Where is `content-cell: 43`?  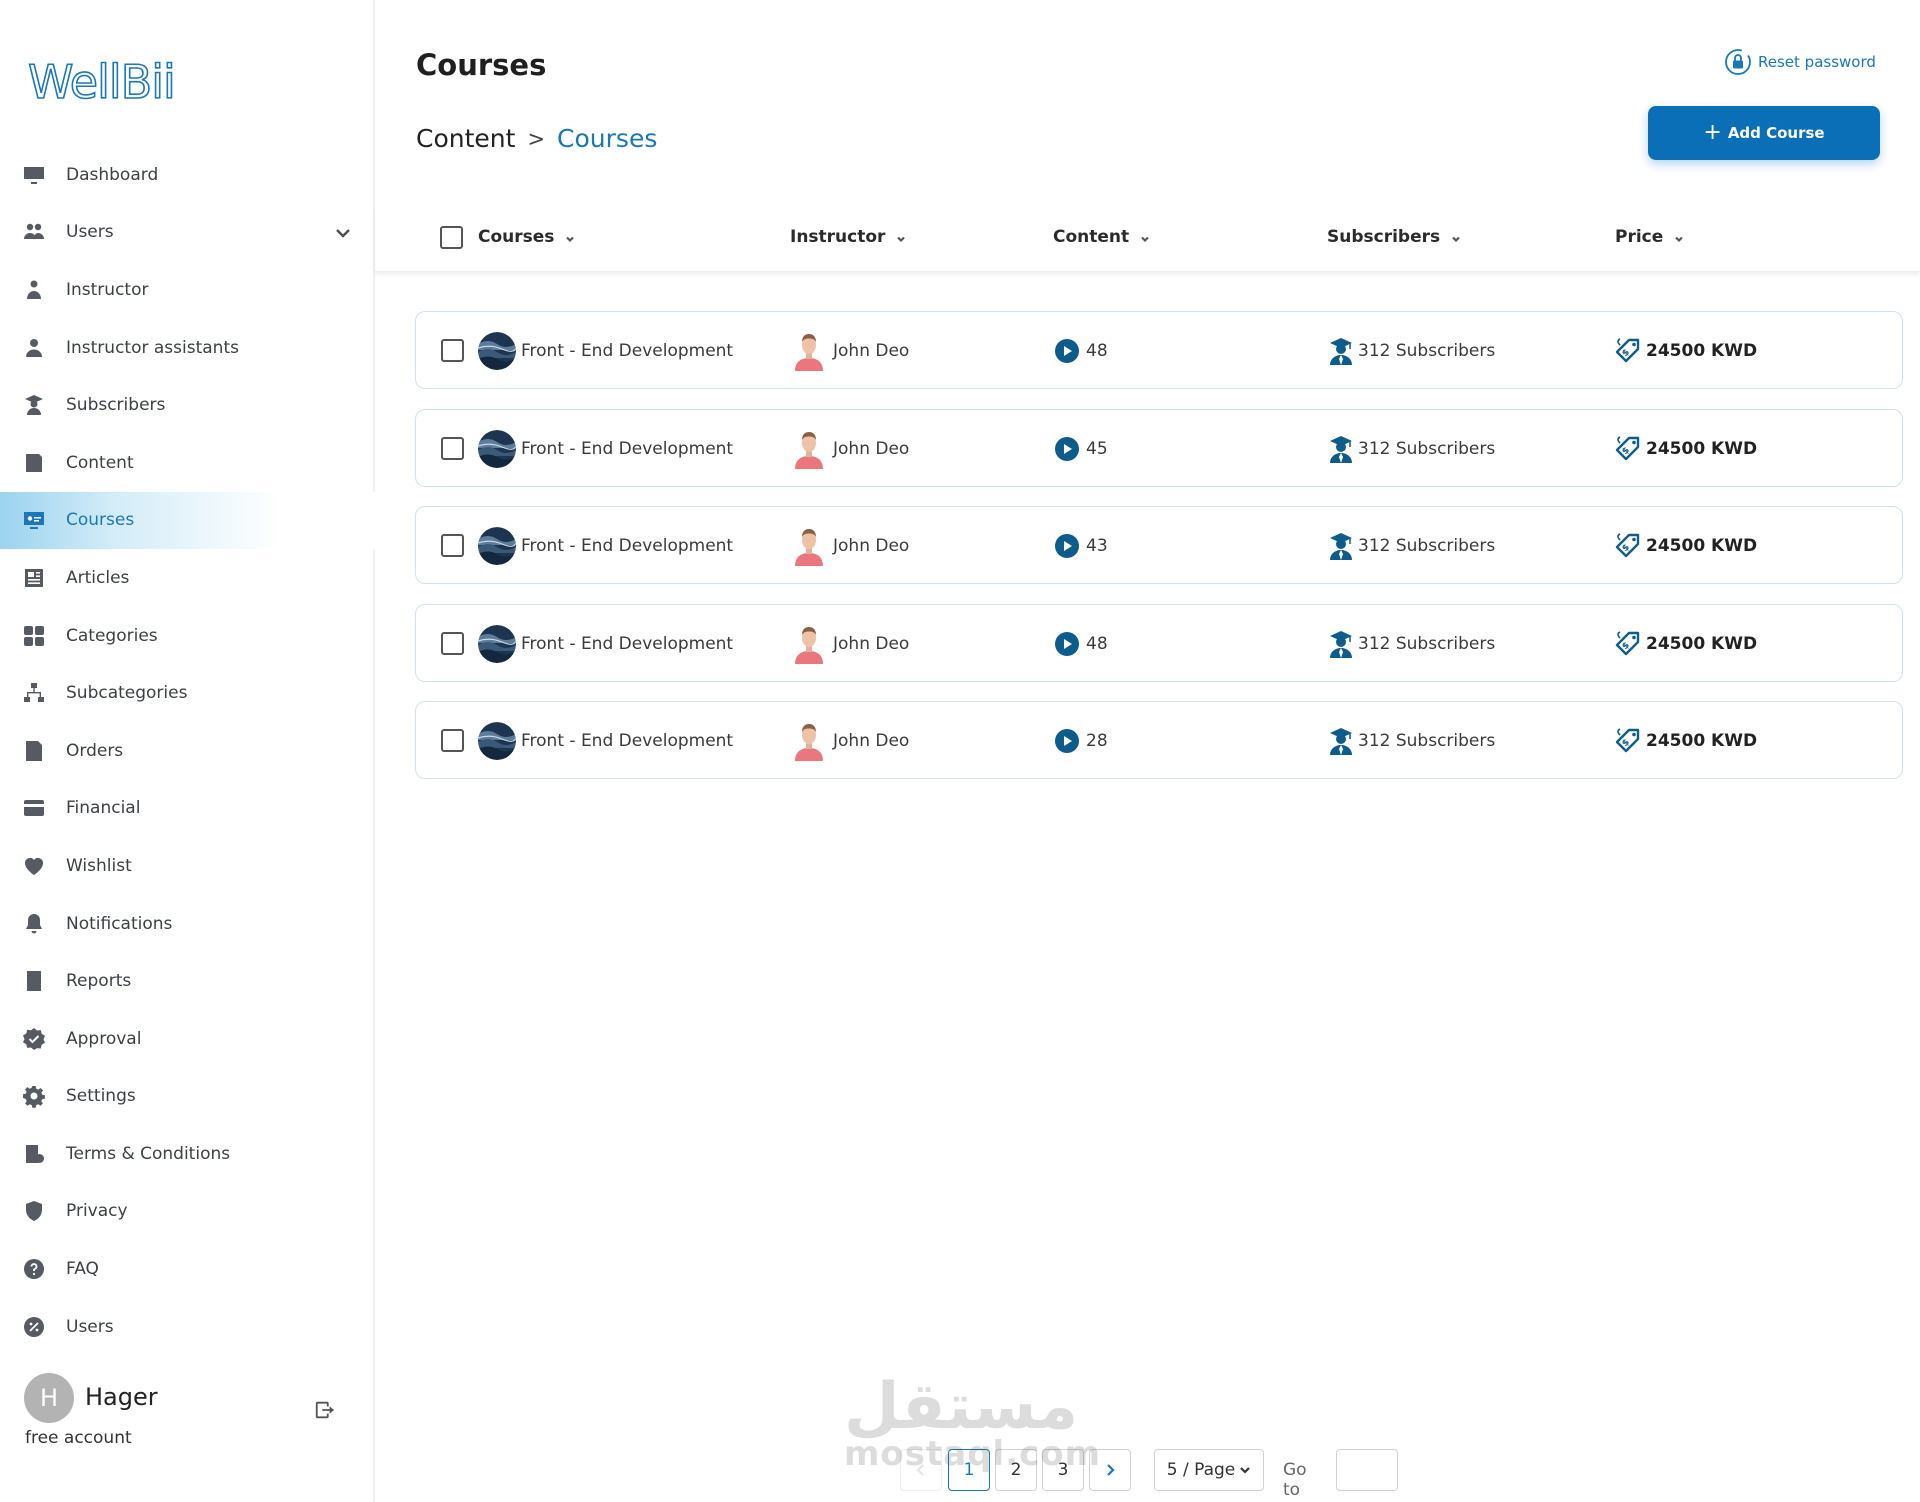 content-cell: 43 is located at coordinates (1081, 546).